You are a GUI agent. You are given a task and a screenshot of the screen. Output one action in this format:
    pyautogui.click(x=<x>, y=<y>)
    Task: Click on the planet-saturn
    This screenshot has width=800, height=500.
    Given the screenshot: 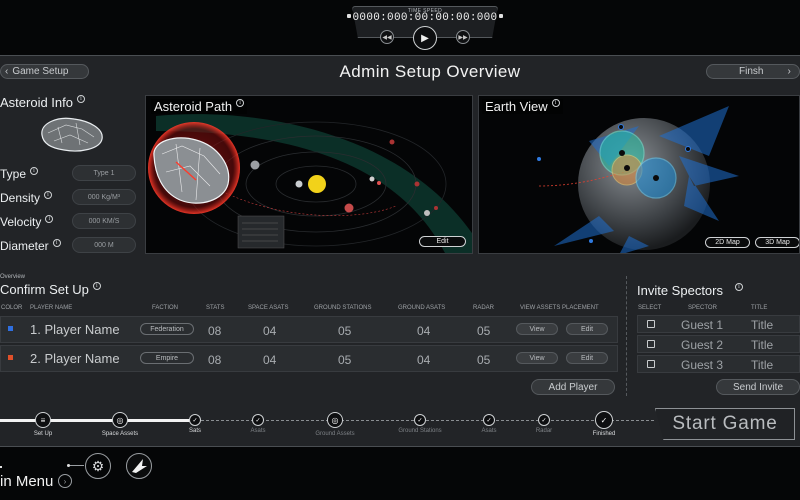 What is the action you would take?
    pyautogui.click(x=417, y=184)
    